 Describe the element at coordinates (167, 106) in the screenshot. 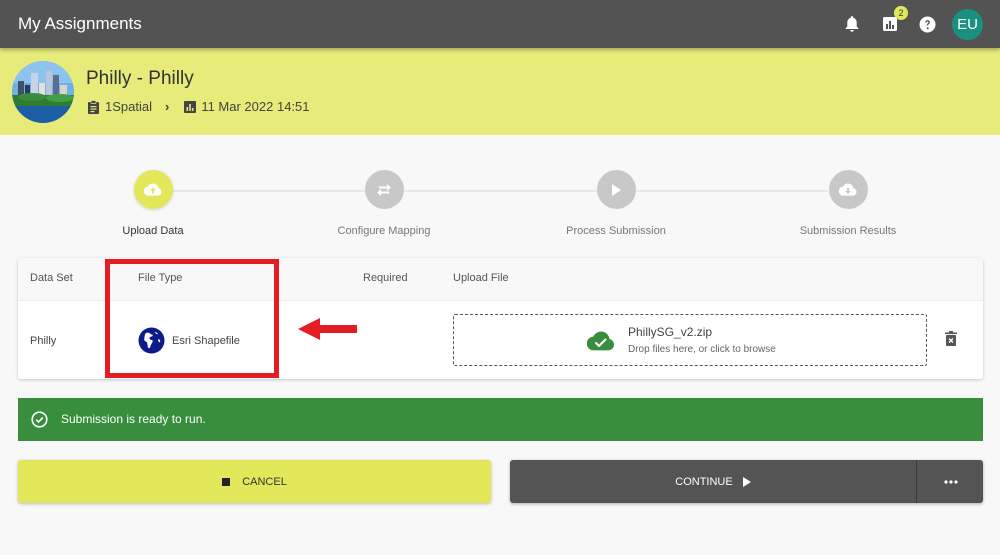

I see `chevron-right-icon: ›` at that location.